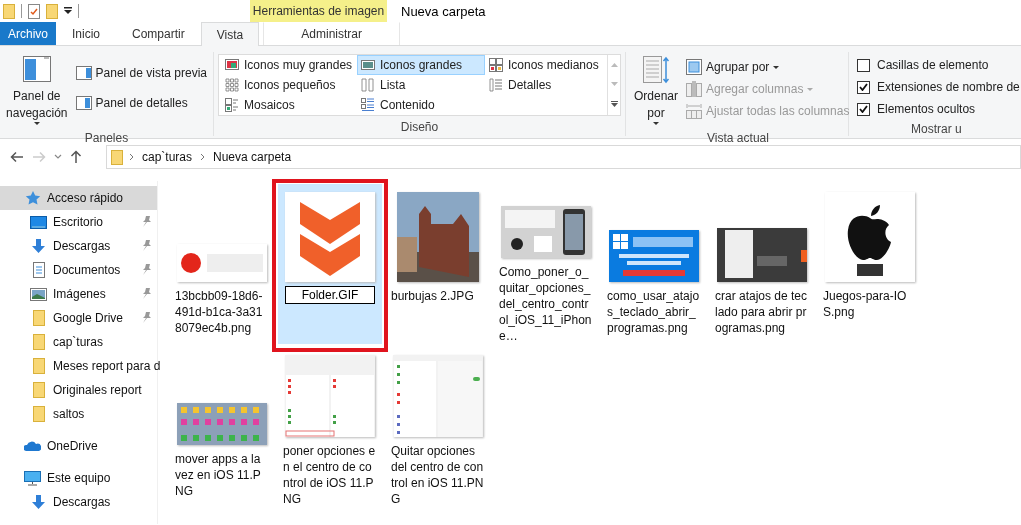  What do you see at coordinates (78, 270) in the screenshot?
I see `nav-item: Documentos` at bounding box center [78, 270].